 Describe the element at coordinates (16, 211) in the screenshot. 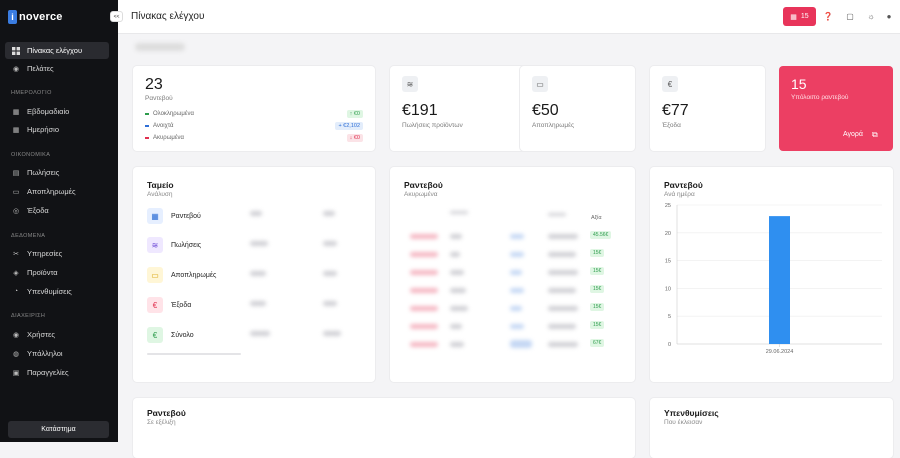

I see `expenses-icon: ◎` at that location.